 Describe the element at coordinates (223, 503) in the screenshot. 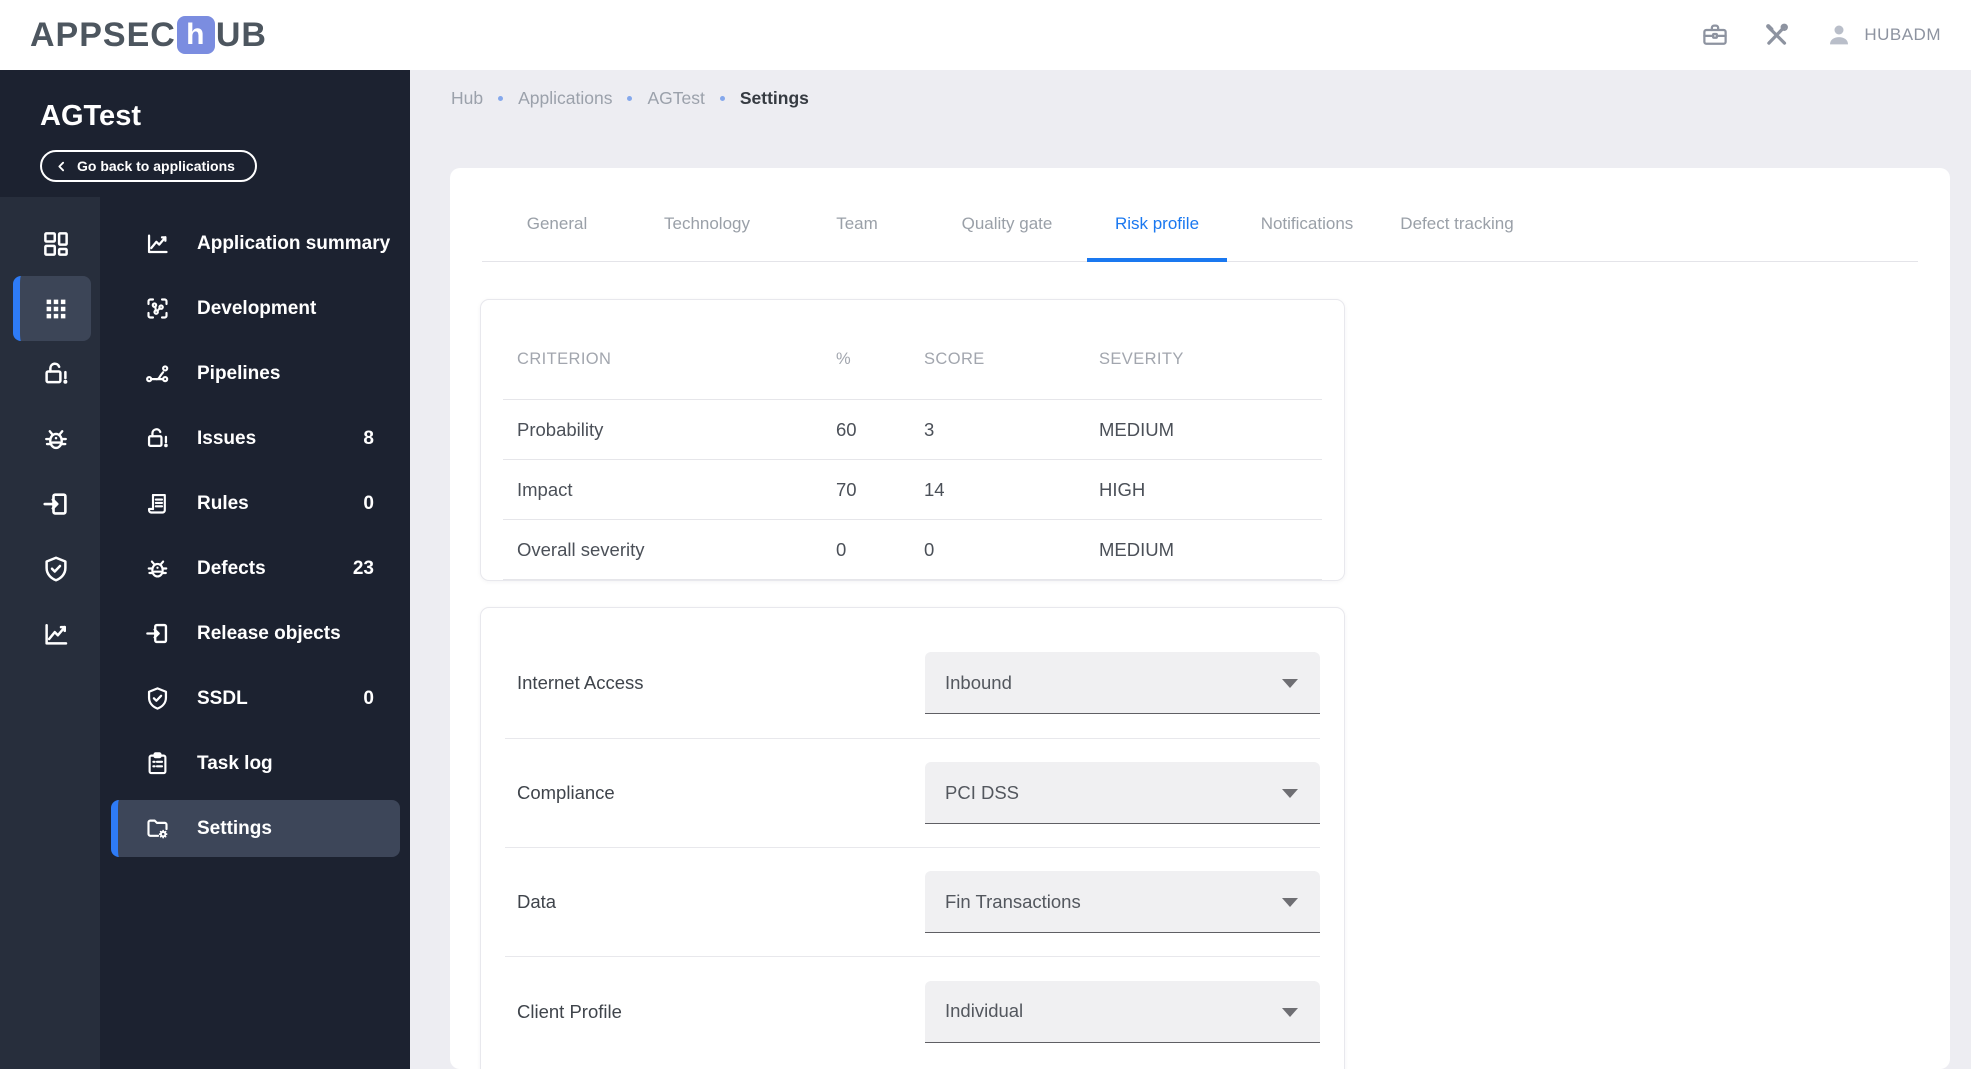

I see `menu-label: Rules` at that location.